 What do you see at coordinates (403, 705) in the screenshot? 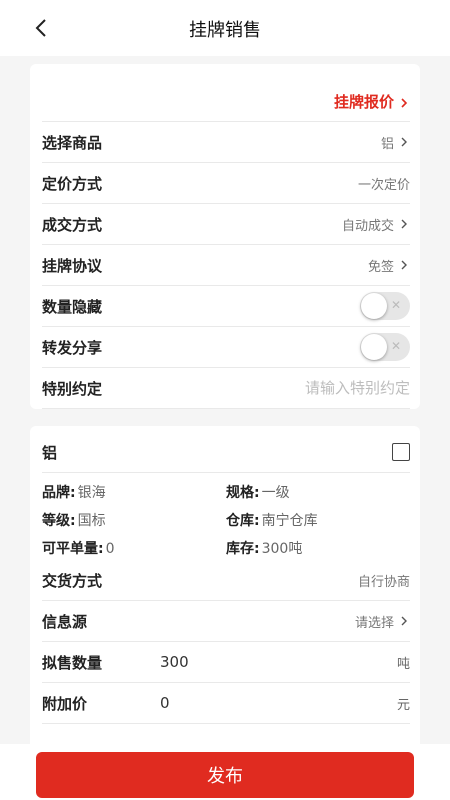
I see `extra-price-unit: 元` at bounding box center [403, 705].